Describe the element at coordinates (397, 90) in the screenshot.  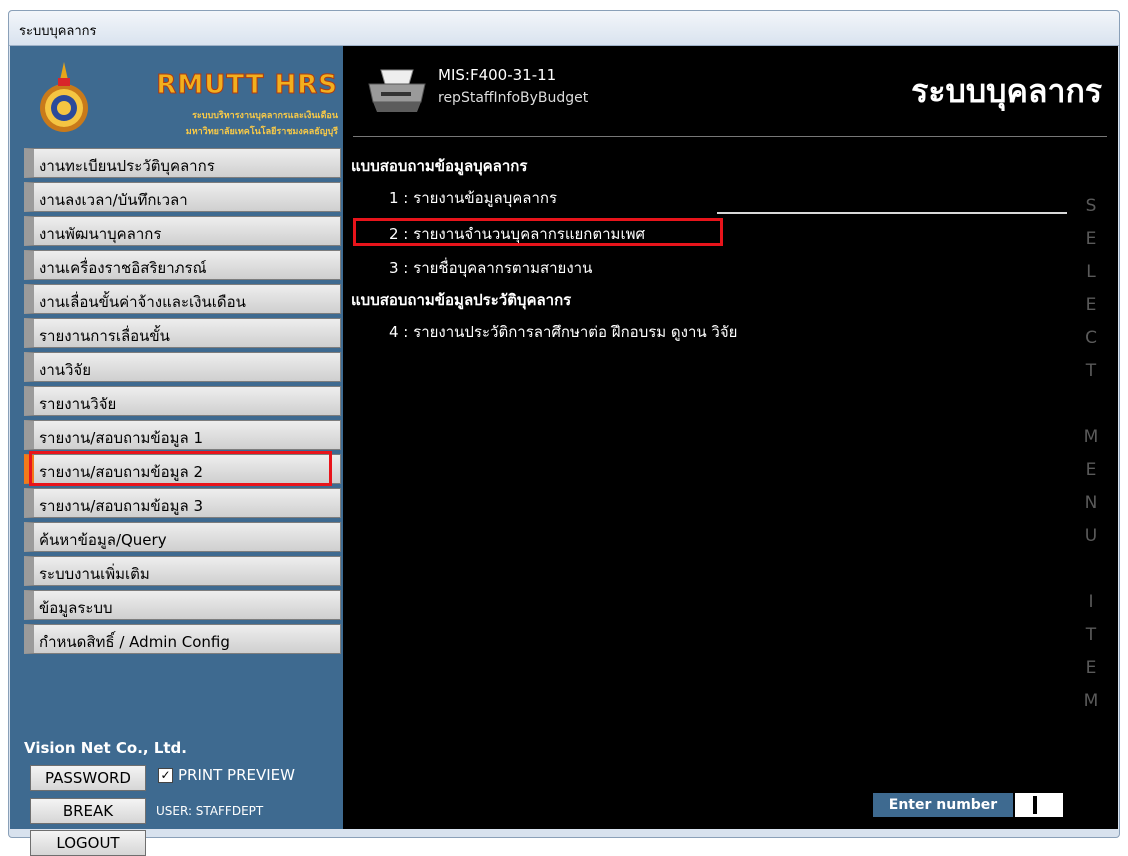
I see `printer-icon` at that location.